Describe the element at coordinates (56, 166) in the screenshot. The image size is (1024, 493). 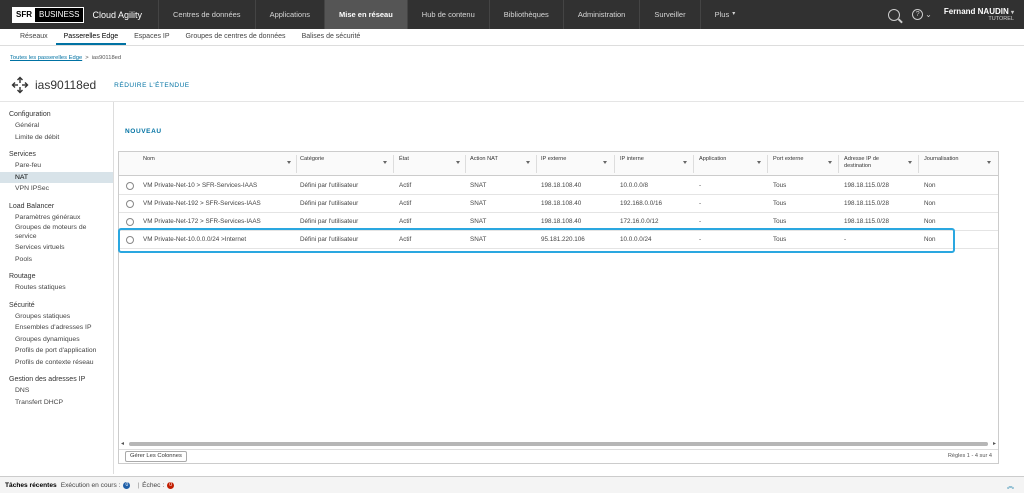
I see `sidebar-item-firewall: Pare-feu` at that location.